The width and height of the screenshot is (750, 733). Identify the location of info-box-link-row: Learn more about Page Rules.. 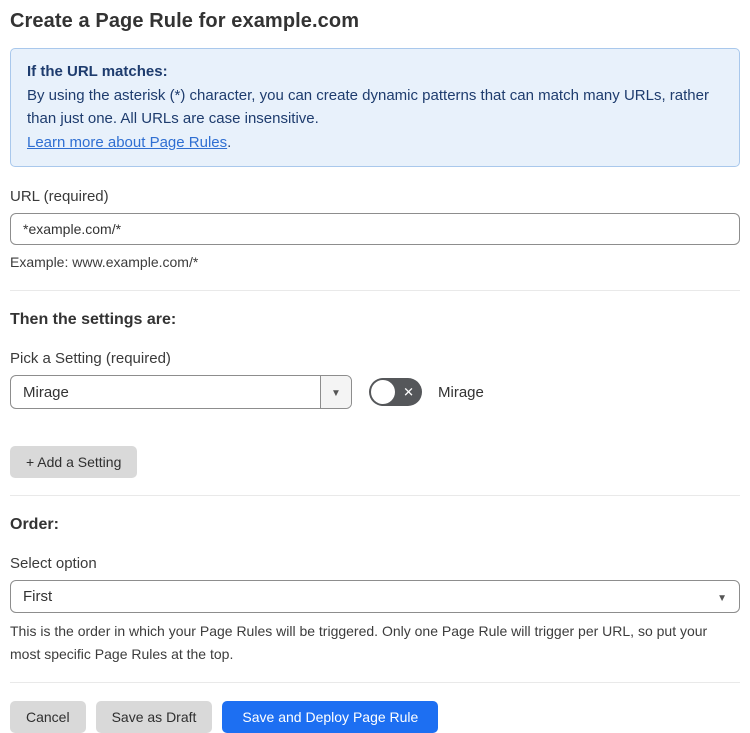
(375, 143).